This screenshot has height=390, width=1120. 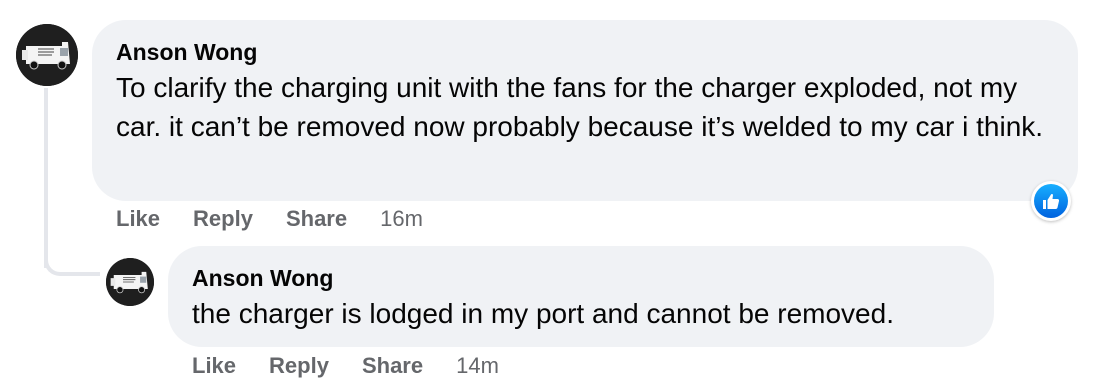 I want to click on like-icon, so click(x=1051, y=201).